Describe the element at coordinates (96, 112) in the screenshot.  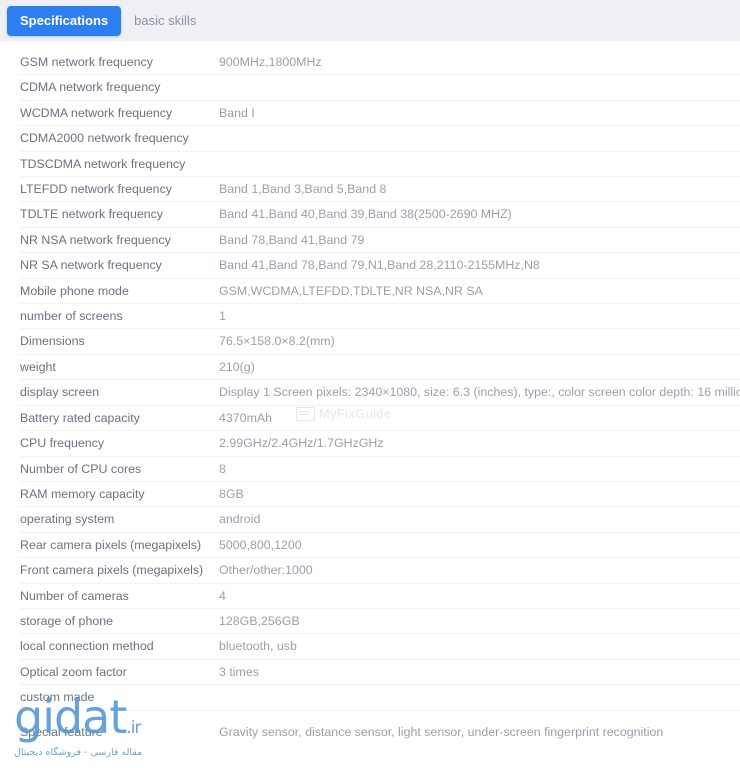
I see `spec-label: WCDMA network frequency` at that location.